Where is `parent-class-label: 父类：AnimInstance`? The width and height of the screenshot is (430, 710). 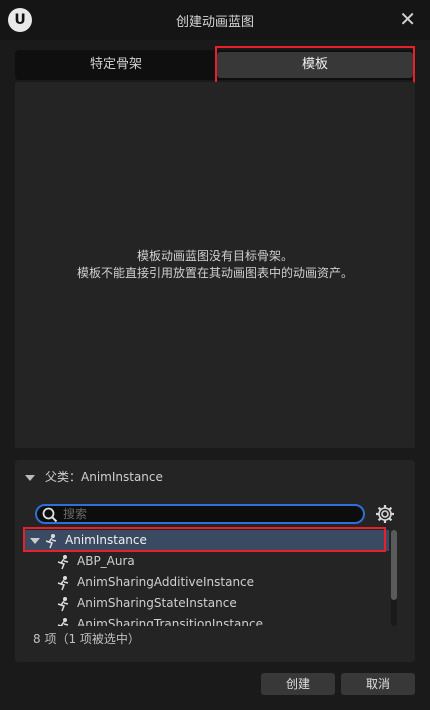 parent-class-label: 父类：AnimInstance is located at coordinates (104, 477).